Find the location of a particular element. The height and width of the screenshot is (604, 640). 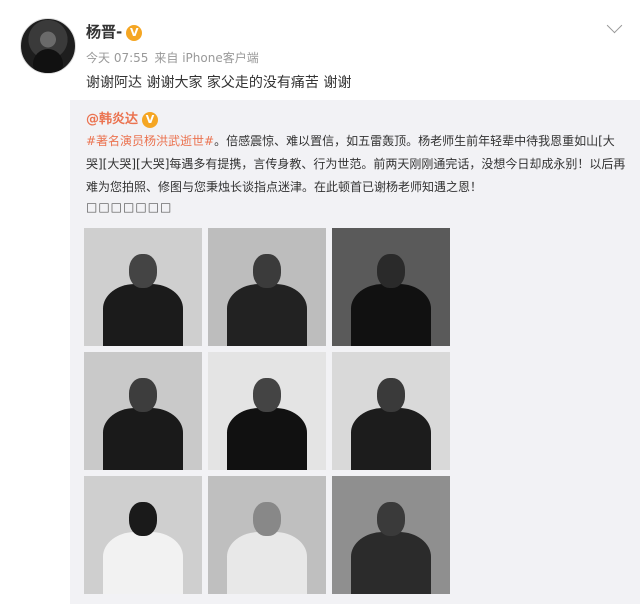

post-meta: 今天 07:55 来自 iPhone客户端 is located at coordinates (175, 57).